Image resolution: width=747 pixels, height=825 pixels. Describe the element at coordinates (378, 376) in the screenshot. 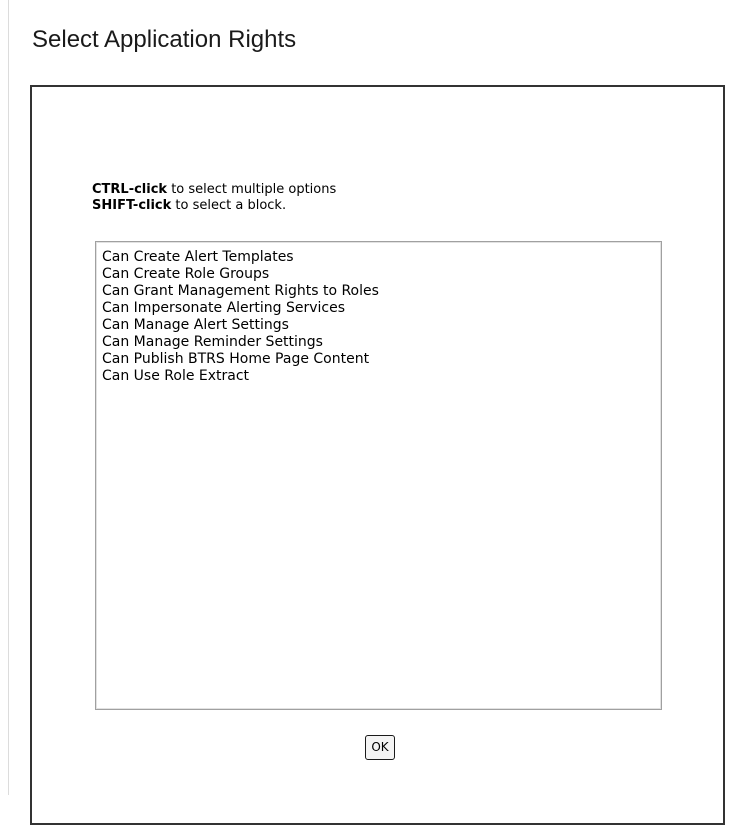

I see `list-option: Can Use Role Extract` at that location.